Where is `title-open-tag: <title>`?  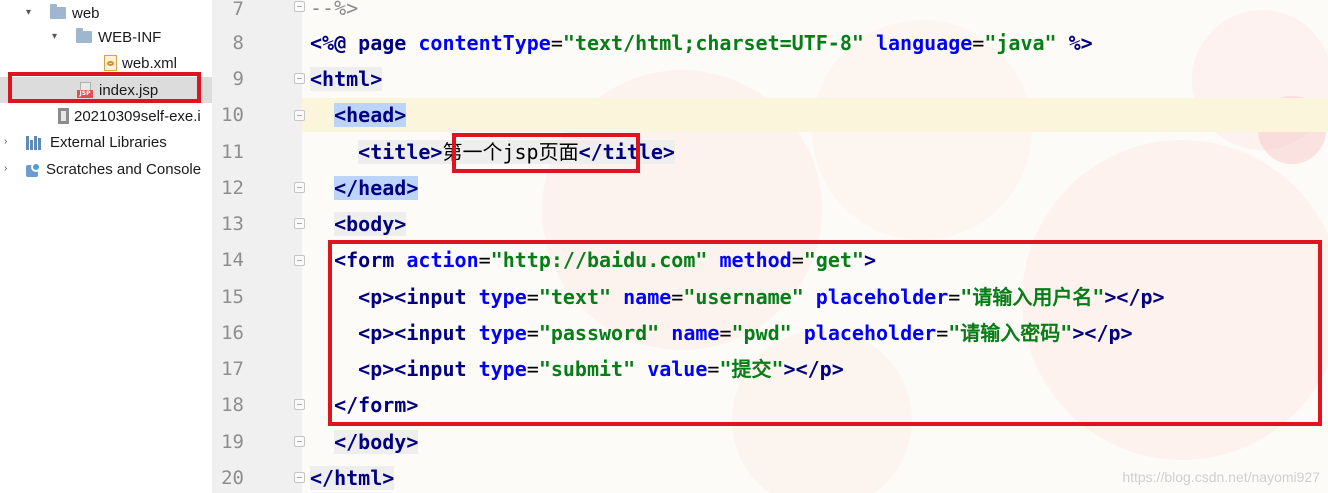
title-open-tag: <title> is located at coordinates (400, 152).